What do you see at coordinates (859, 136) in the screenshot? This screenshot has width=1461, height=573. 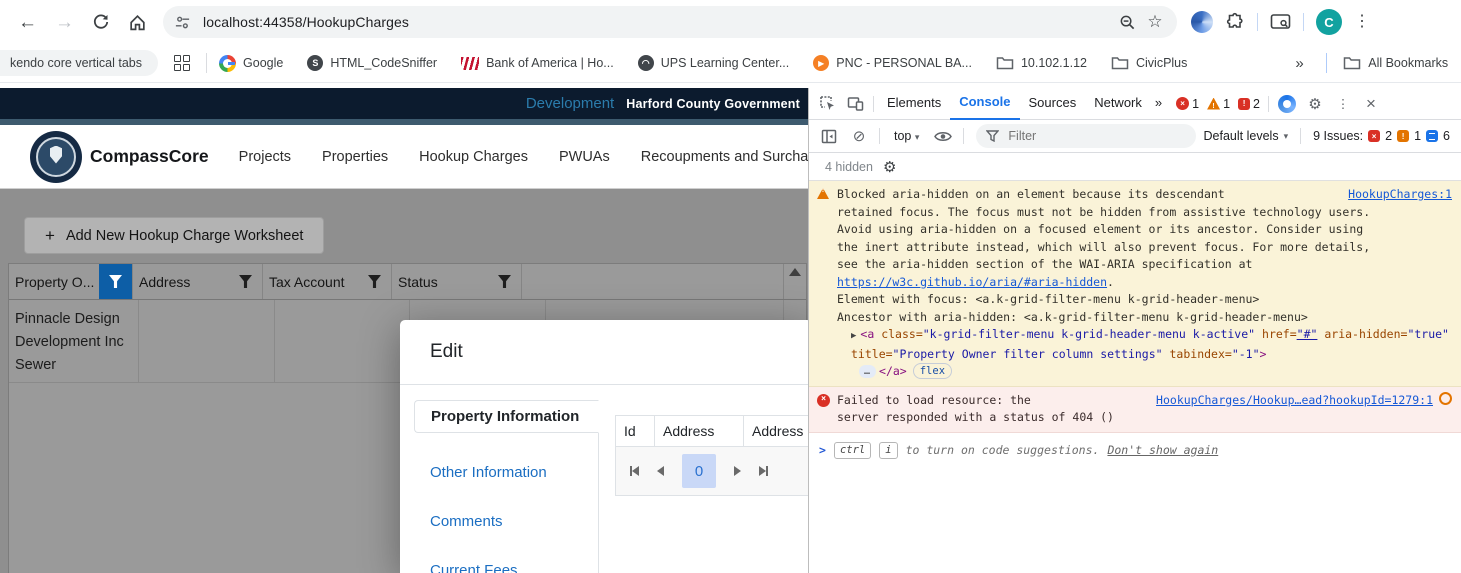 I see `clear-console-icon: ⊘` at bounding box center [859, 136].